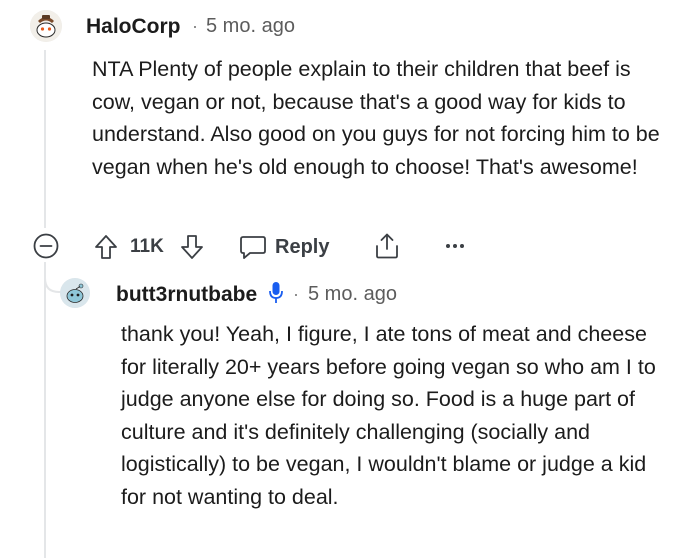 This screenshot has height=558, width=700. What do you see at coordinates (302, 246) in the screenshot?
I see `reply-label: Reply` at bounding box center [302, 246].